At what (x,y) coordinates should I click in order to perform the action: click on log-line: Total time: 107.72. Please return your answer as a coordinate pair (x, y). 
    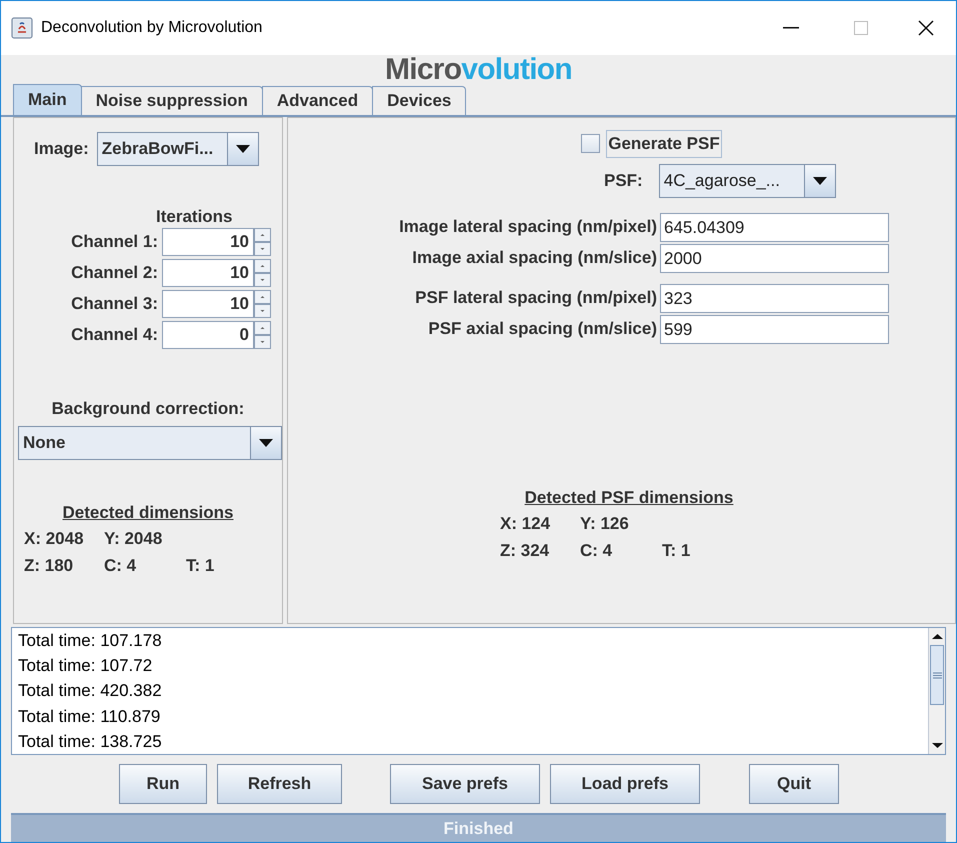
    Looking at the image, I should click on (86, 666).